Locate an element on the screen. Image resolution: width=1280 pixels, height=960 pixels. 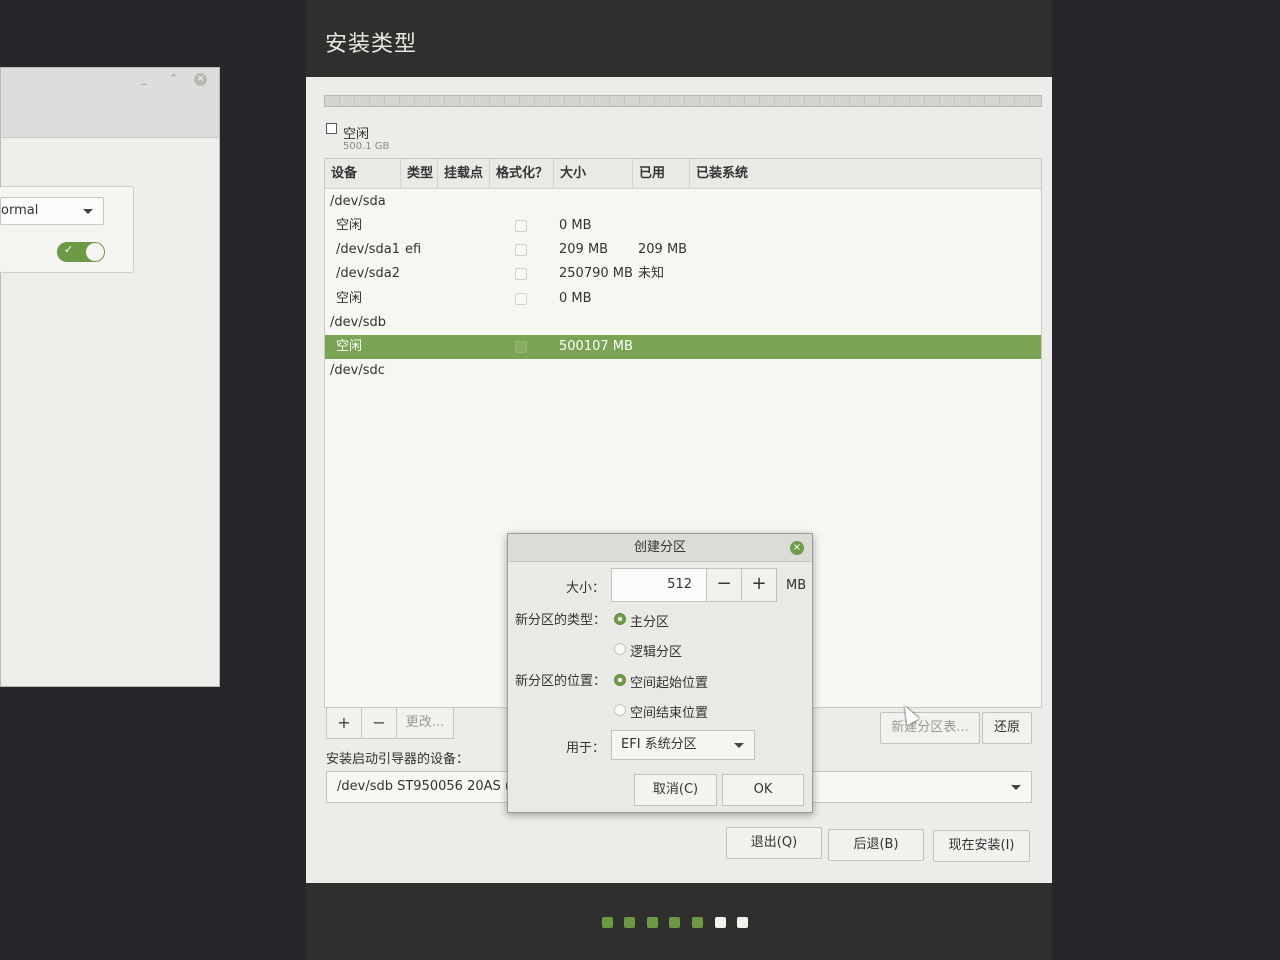
size-input: 512 is located at coordinates (659, 585).